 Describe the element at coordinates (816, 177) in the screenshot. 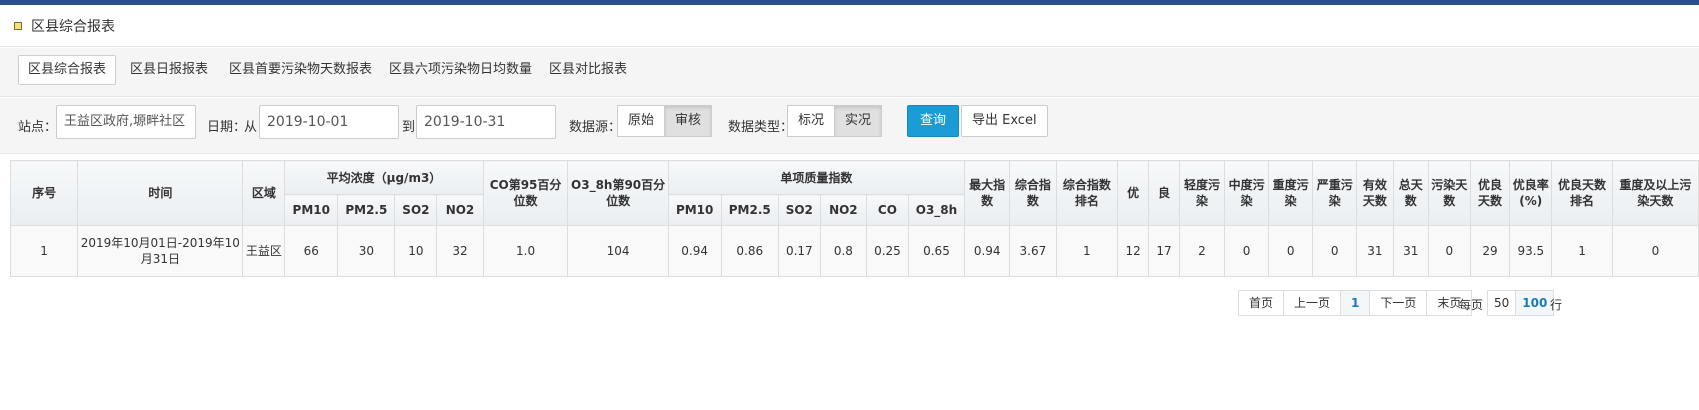

I see `col-single-index: 单项质量指数` at that location.